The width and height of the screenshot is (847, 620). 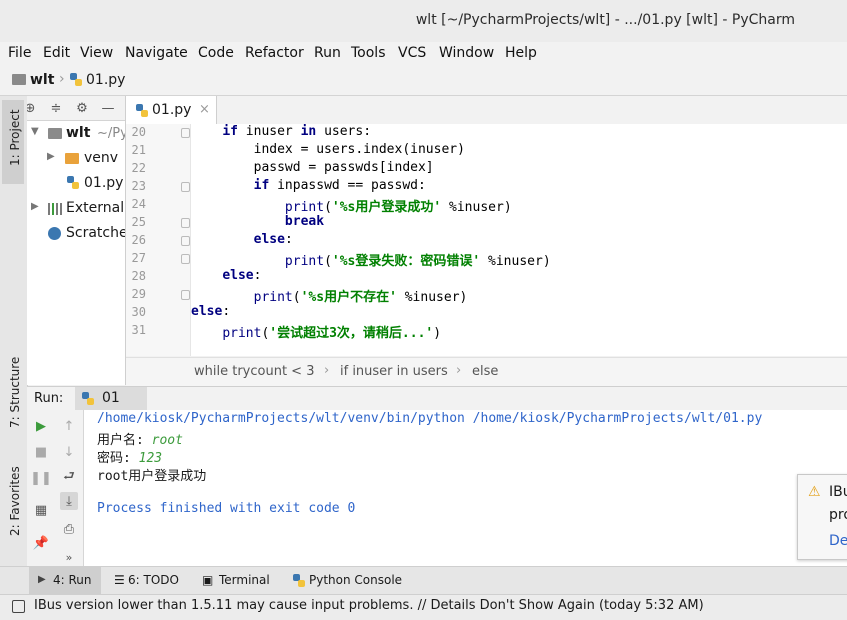 What do you see at coordinates (72, 158) in the screenshot?
I see `folder-icon` at bounding box center [72, 158].